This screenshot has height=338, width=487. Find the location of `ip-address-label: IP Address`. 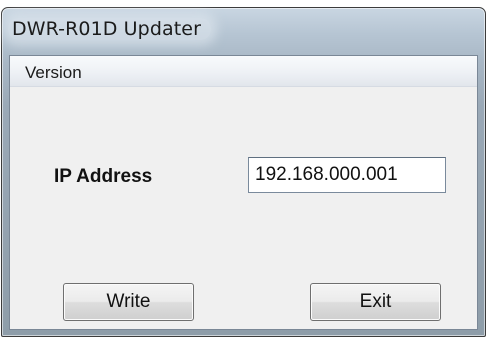

ip-address-label: IP Address is located at coordinates (103, 176).